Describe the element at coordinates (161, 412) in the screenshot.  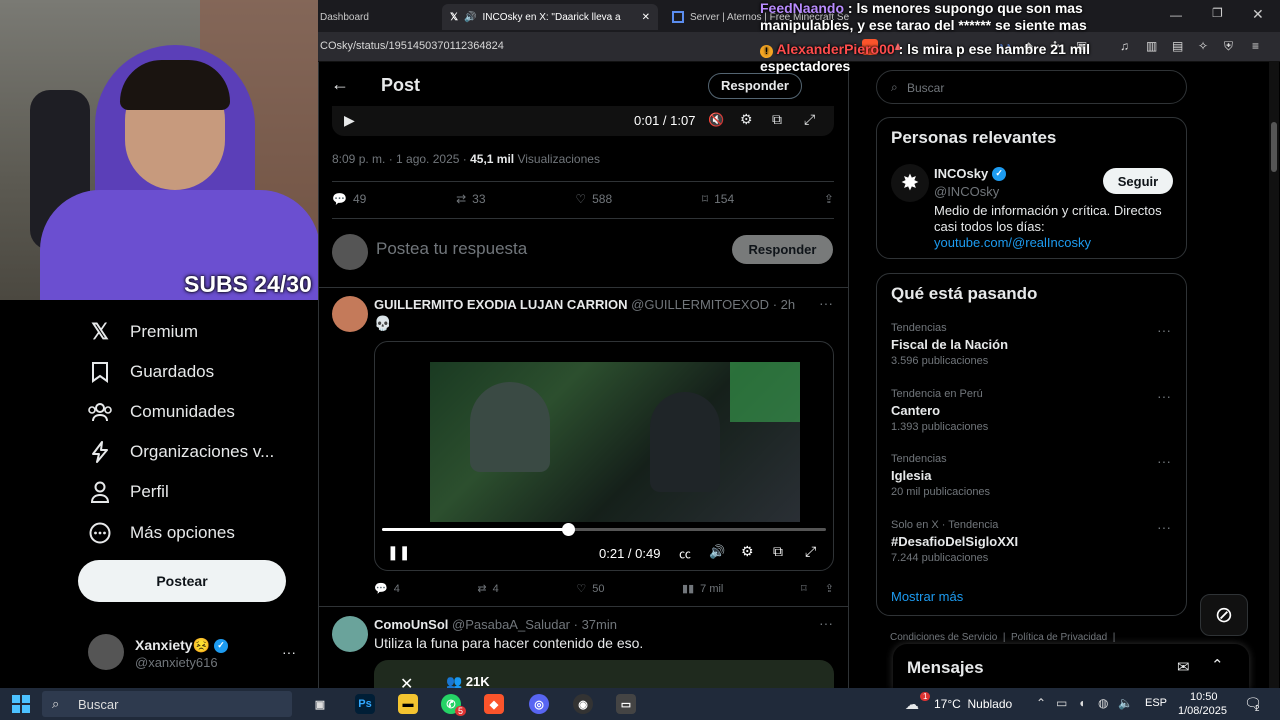
I see `nav-comunidades: Comunidades` at that location.